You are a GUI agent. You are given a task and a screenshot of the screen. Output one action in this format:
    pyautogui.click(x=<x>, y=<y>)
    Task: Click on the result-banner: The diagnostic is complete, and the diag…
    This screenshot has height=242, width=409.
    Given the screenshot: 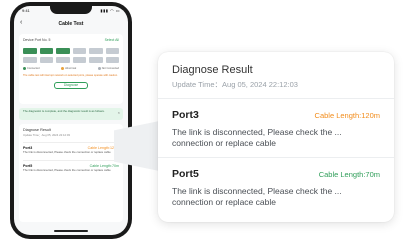 What is the action you would take?
    pyautogui.click(x=71, y=114)
    